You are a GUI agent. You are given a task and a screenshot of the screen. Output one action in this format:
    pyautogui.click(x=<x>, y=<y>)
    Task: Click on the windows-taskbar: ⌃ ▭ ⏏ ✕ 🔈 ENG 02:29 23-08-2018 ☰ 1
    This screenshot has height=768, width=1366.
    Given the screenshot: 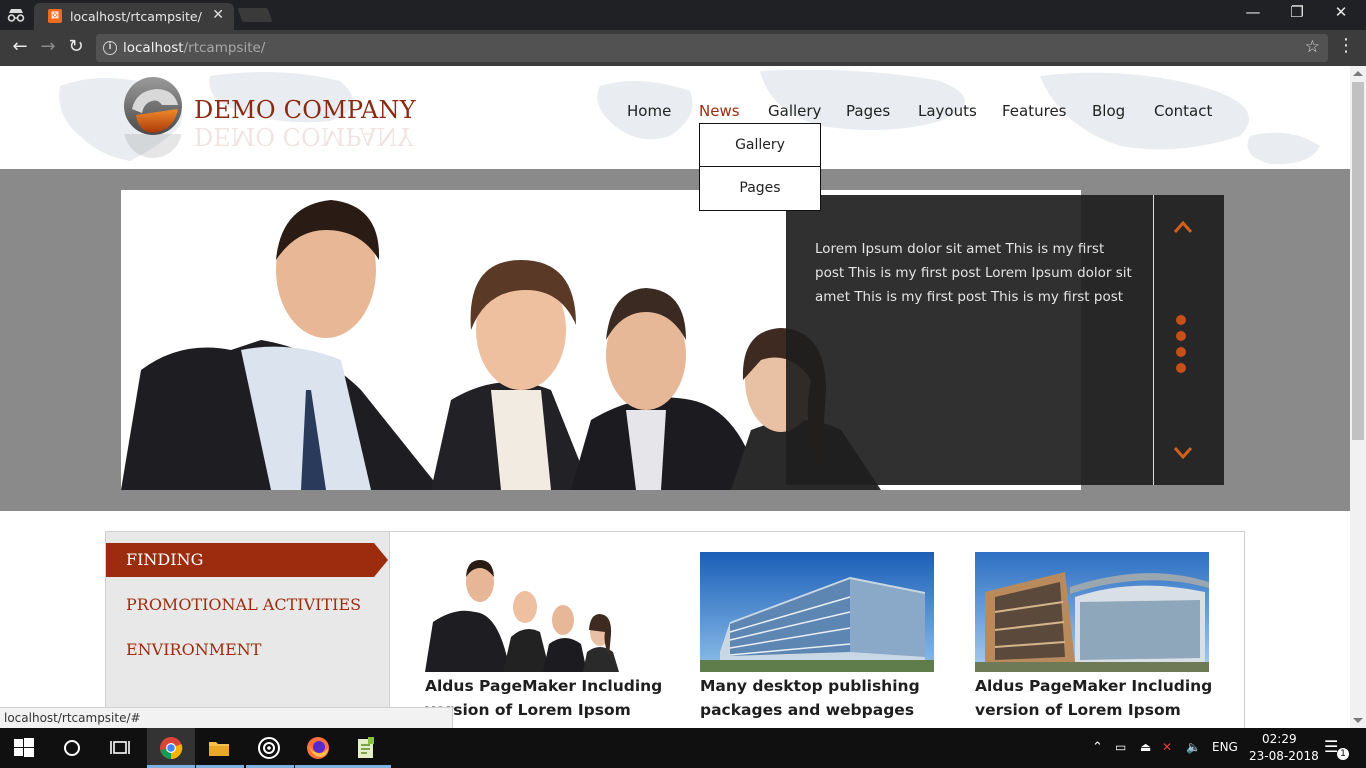 What is the action you would take?
    pyautogui.click(x=683, y=748)
    